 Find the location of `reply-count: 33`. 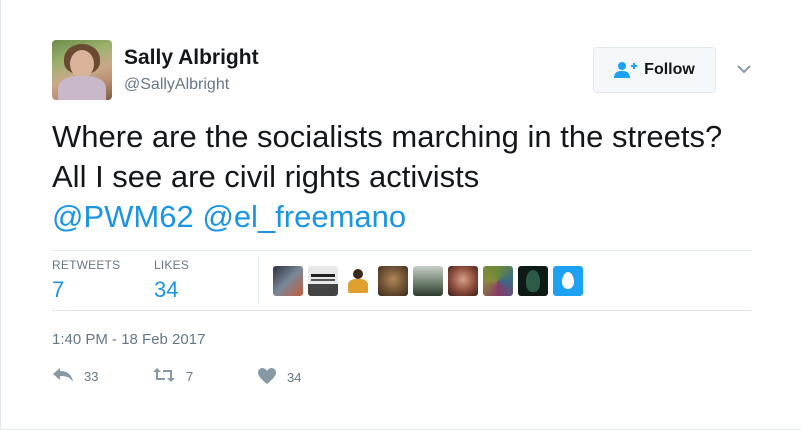

reply-count: 33 is located at coordinates (91, 376).